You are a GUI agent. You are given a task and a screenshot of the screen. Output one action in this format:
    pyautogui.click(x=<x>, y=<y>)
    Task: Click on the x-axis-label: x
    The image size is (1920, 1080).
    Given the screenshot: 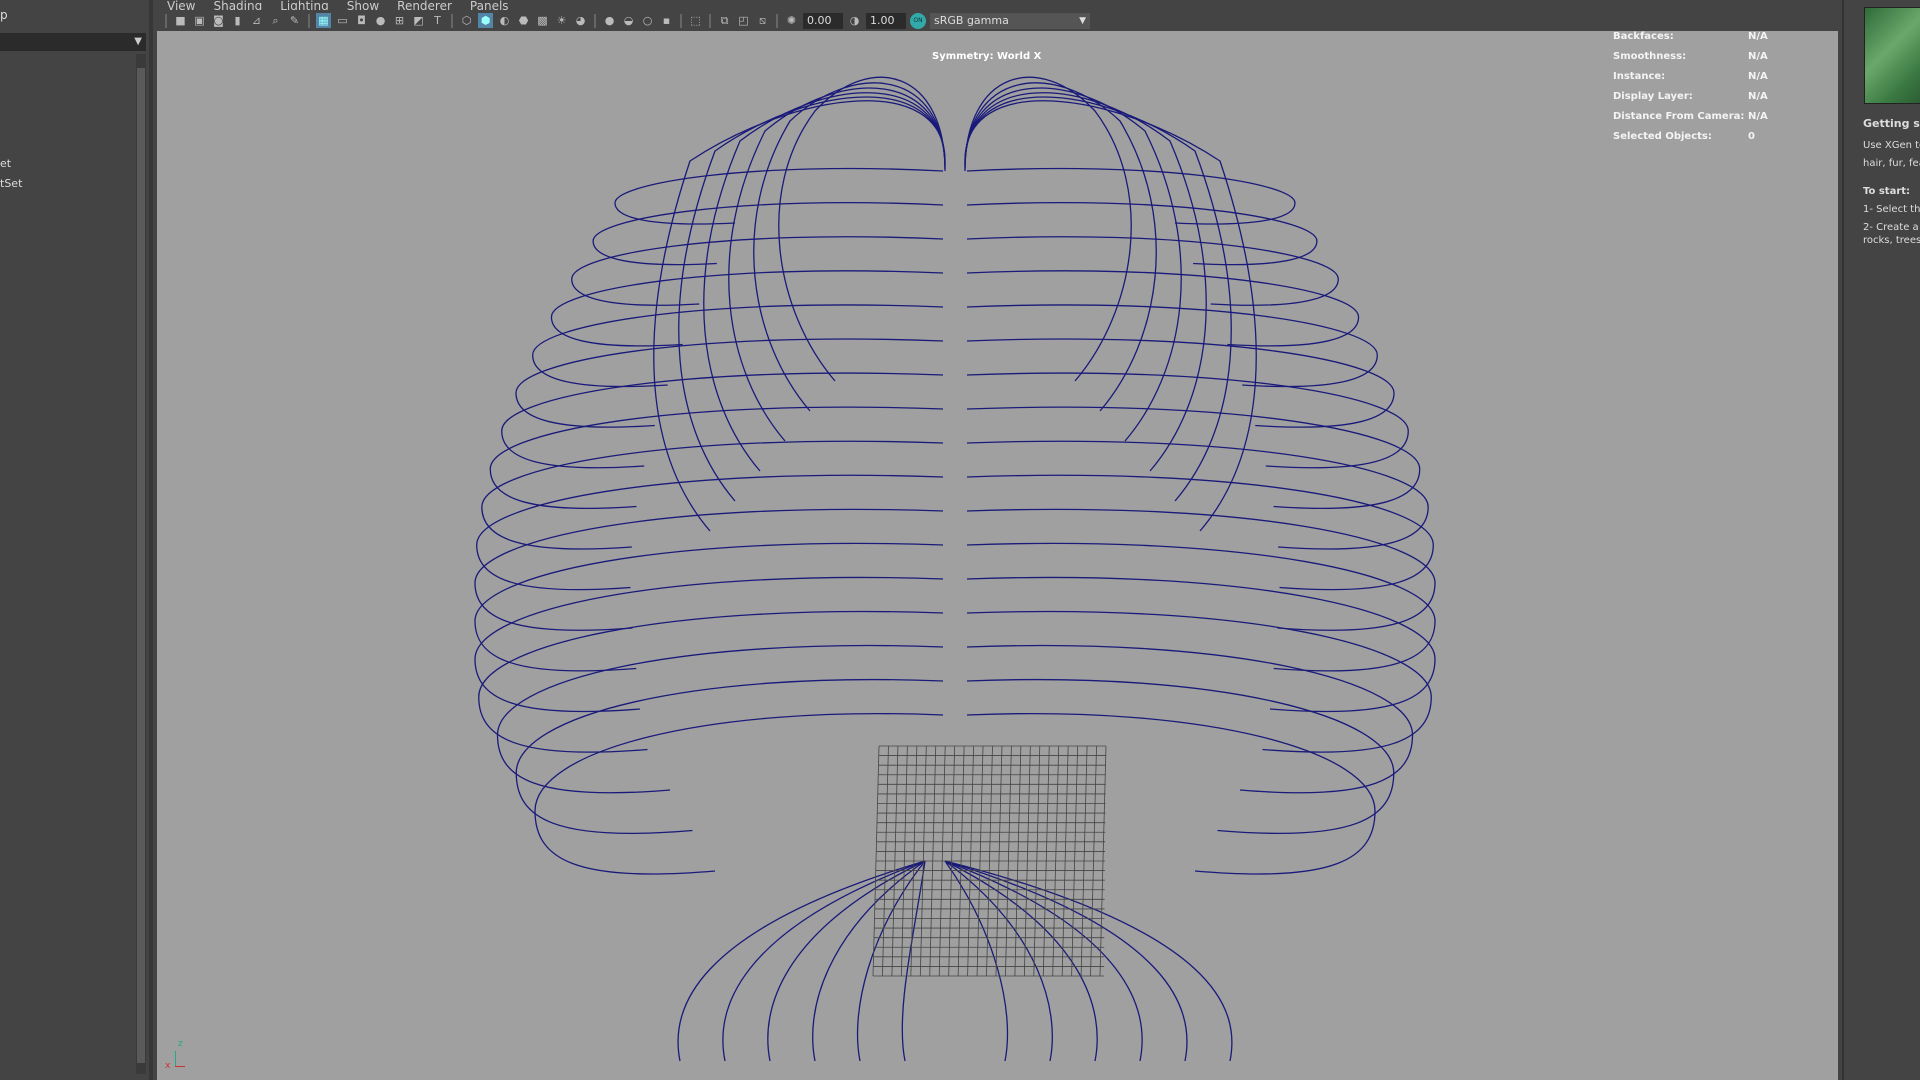 What is the action you would take?
    pyautogui.click(x=168, y=1066)
    